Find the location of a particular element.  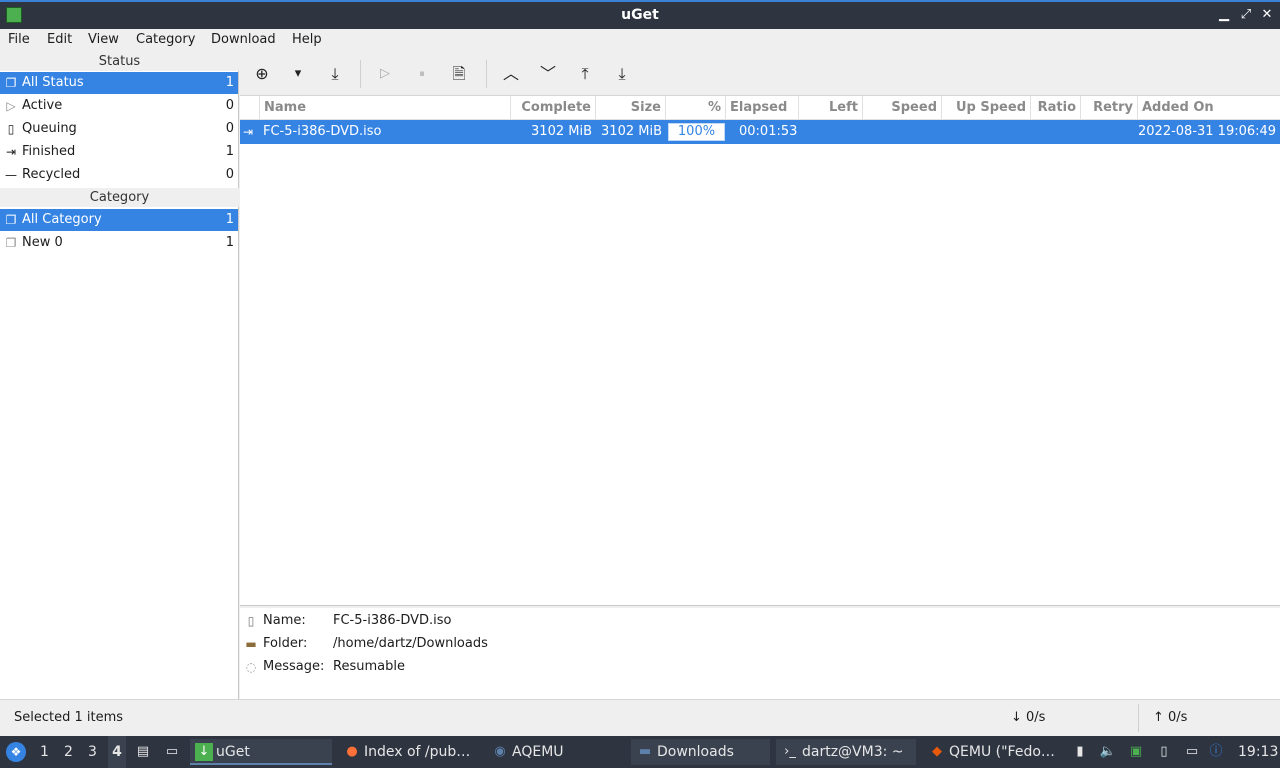

status-item-all: ❐ All Status 1 is located at coordinates (119, 83).